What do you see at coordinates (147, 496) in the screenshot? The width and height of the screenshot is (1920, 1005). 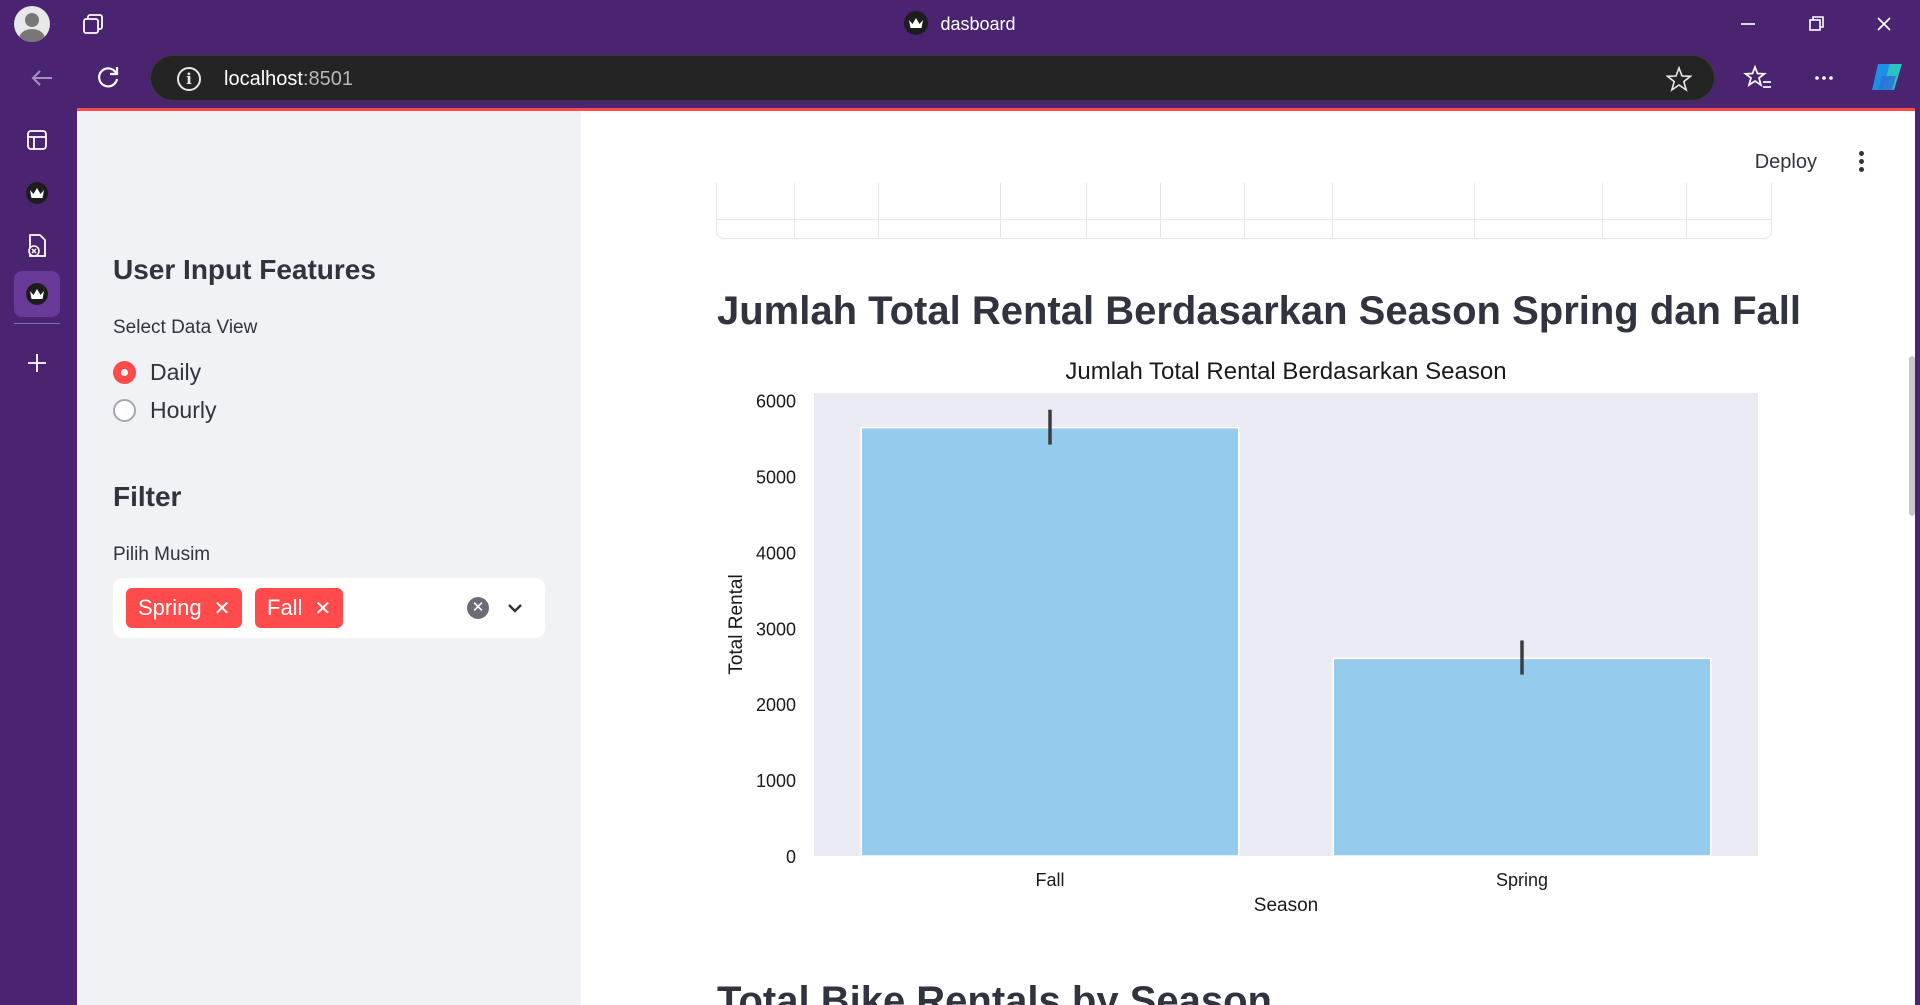 I see `filter-heading: Filter` at bounding box center [147, 496].